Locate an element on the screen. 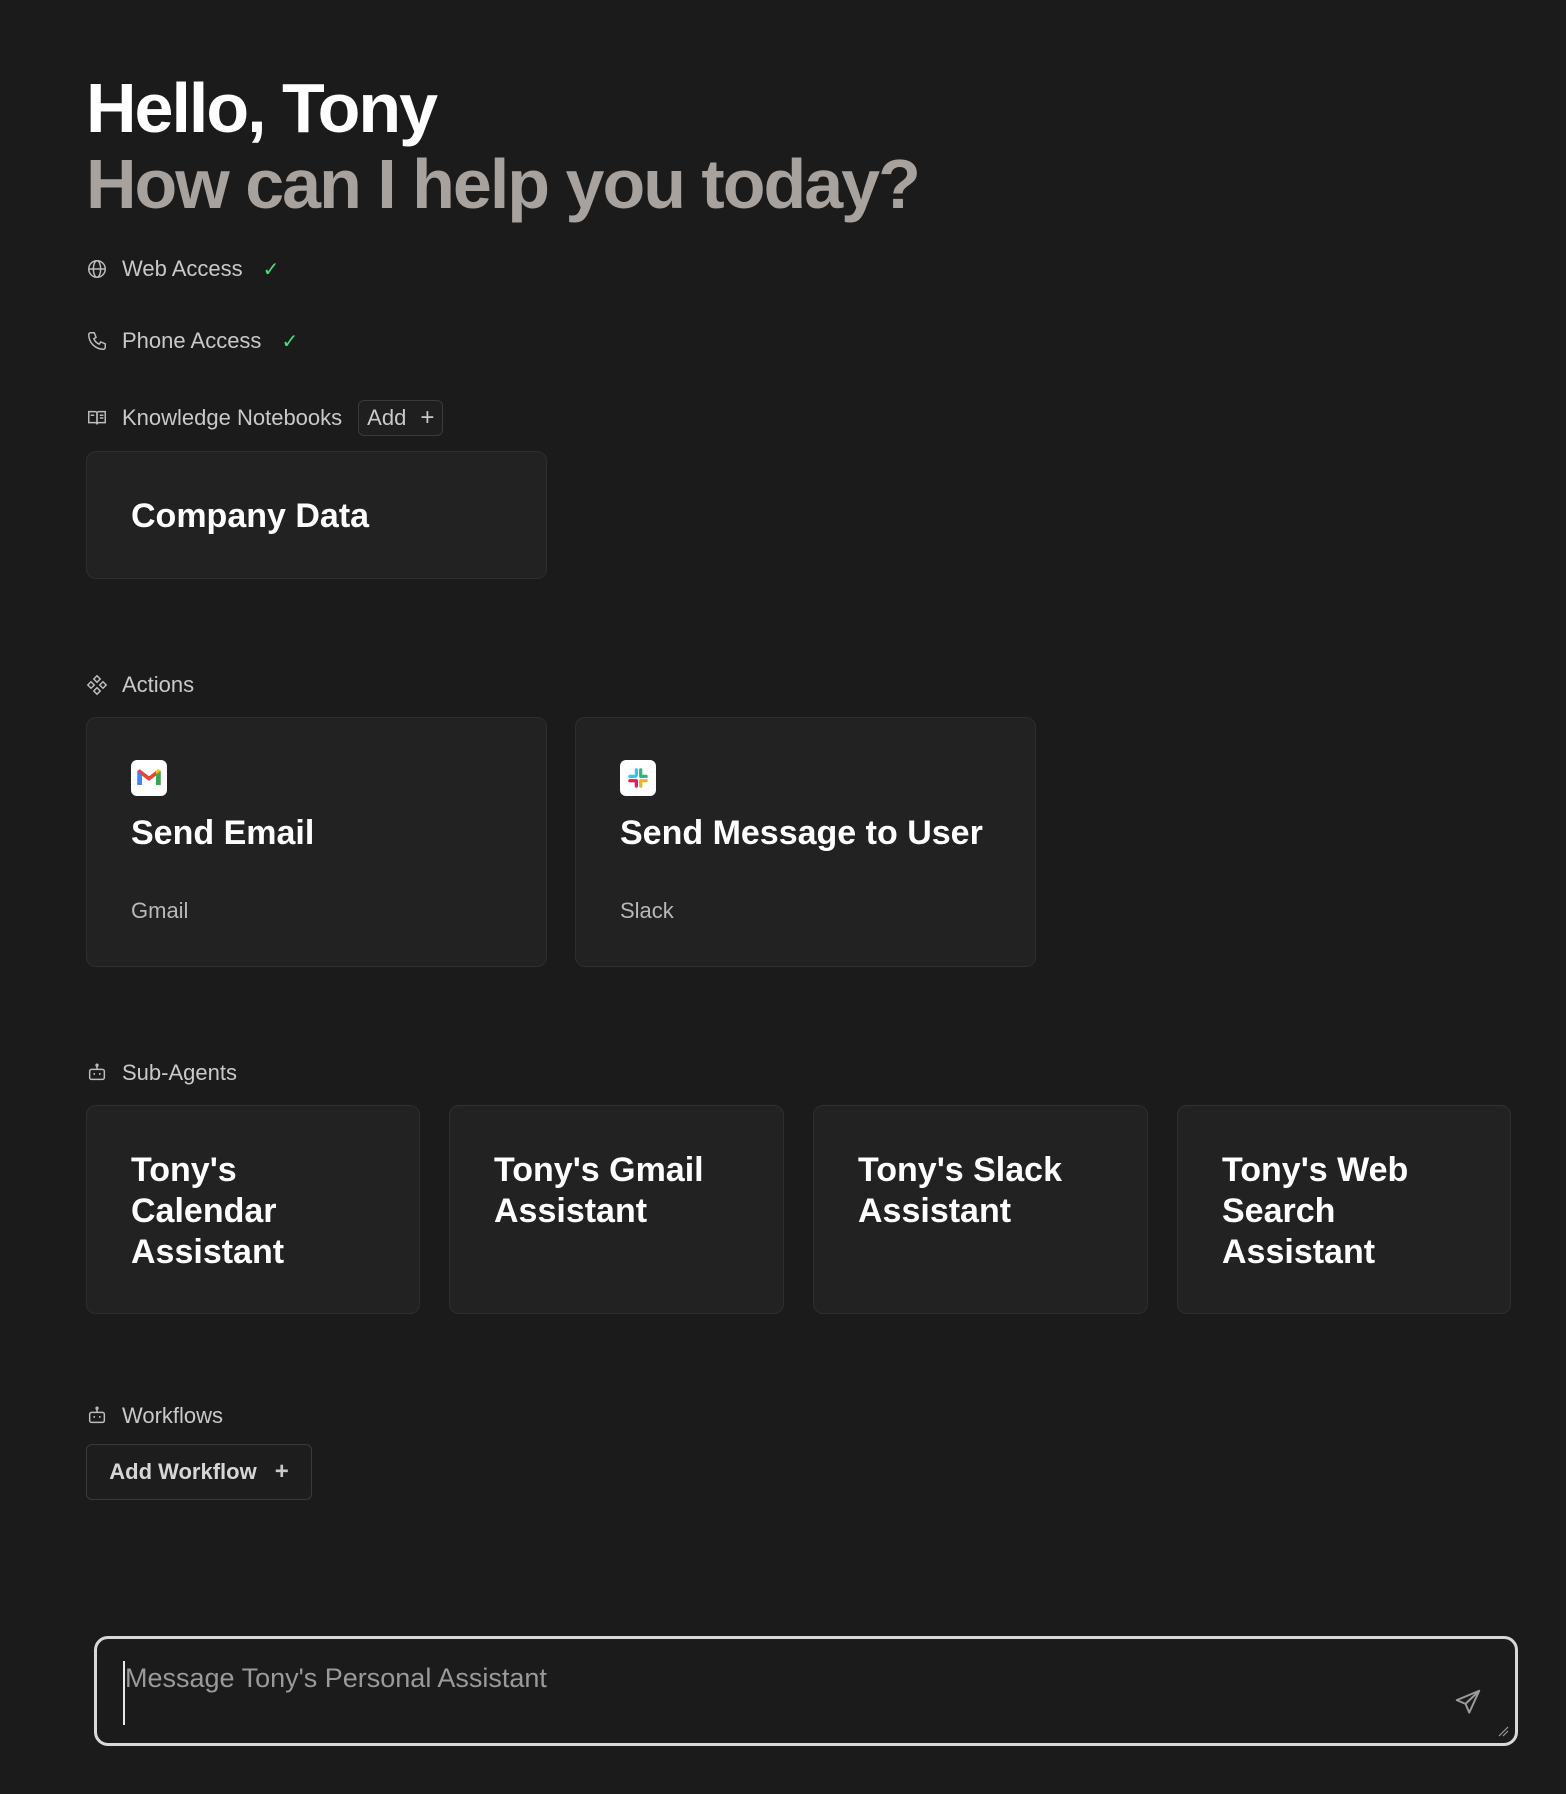  web-access-row: Web Access ✓ is located at coordinates (182, 269).